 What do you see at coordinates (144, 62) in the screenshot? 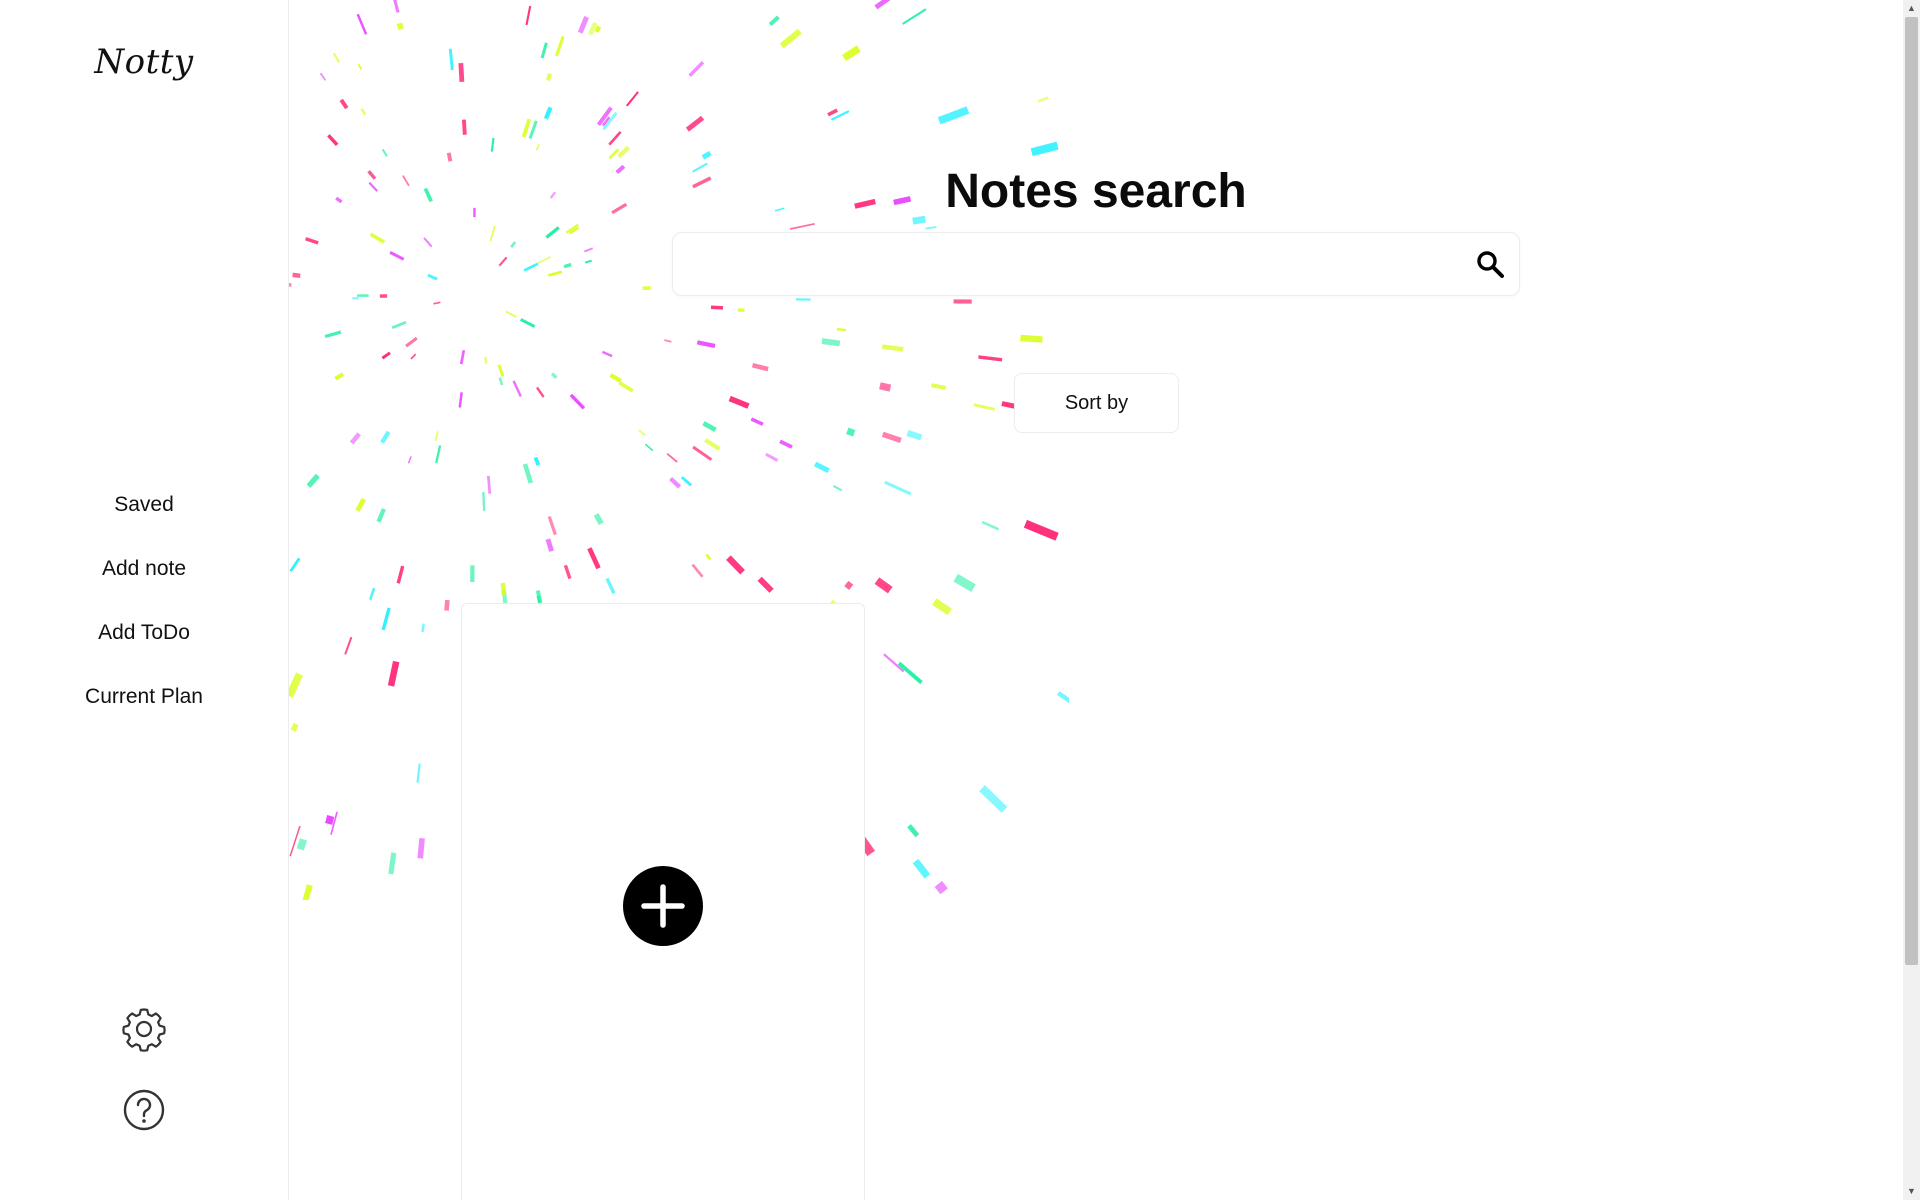
I see `app-logo: Notty` at bounding box center [144, 62].